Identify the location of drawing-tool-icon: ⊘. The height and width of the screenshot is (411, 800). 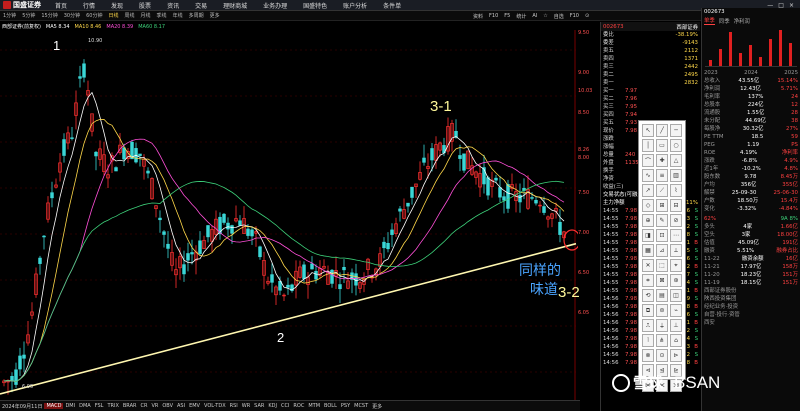
(676, 220).